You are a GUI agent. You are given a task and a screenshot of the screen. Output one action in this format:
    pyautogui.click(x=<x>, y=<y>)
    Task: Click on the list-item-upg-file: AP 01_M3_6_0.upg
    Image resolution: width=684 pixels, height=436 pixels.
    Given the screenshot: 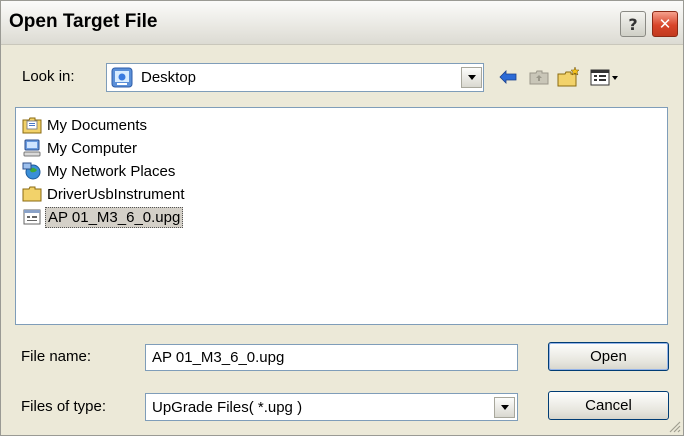 What is the action you would take?
    pyautogui.click(x=103, y=217)
    